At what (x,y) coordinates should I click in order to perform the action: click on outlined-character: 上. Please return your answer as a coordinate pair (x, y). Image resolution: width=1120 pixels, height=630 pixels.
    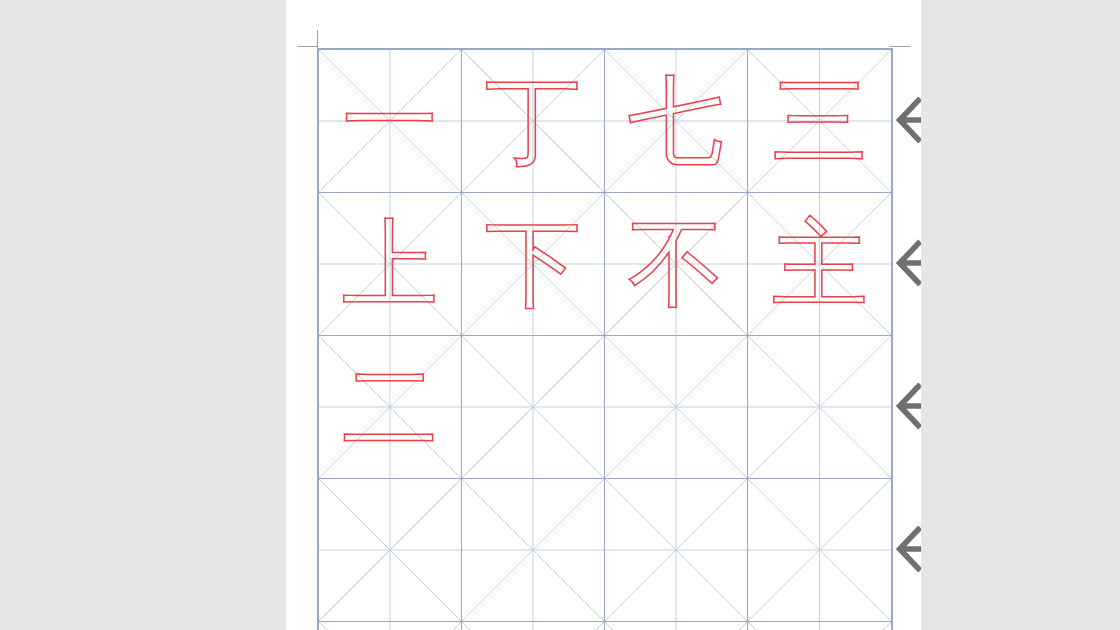
    Looking at the image, I should click on (390, 264).